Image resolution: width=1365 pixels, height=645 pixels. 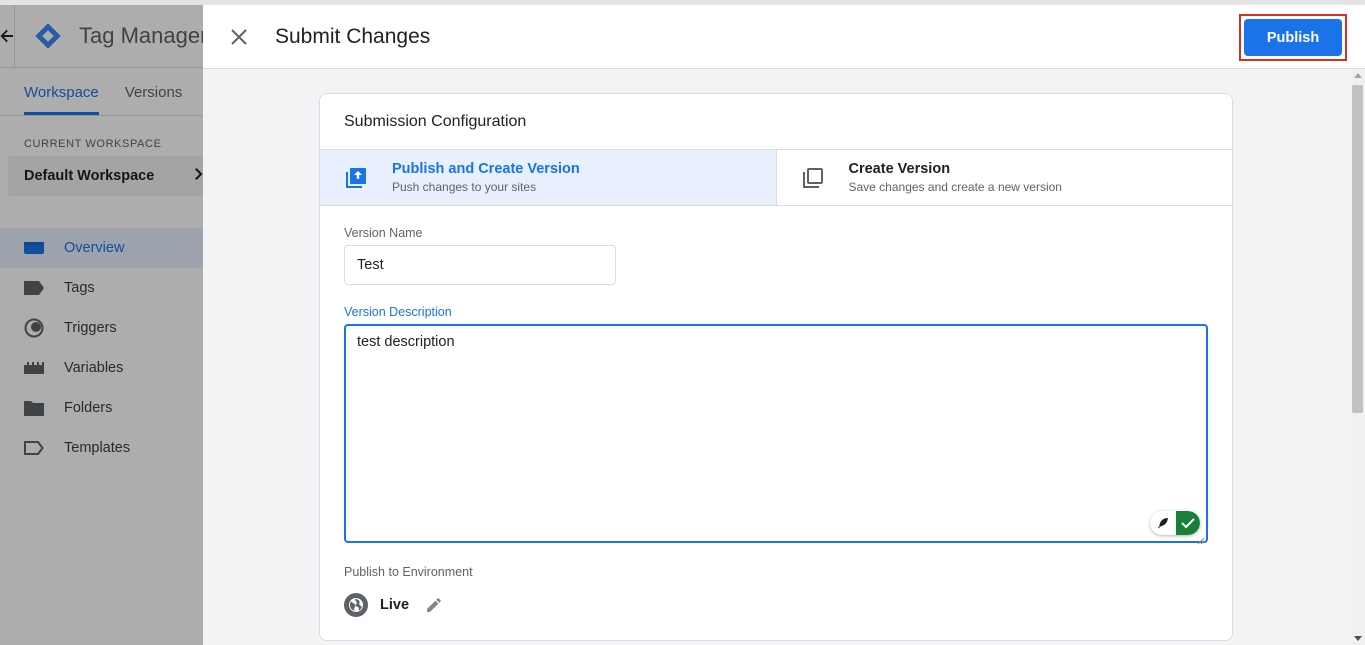 I want to click on vertical-scrollbar, so click(x=1357, y=357).